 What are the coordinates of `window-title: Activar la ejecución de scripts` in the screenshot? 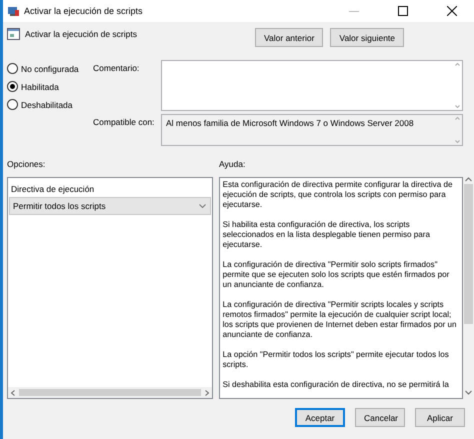 It's located at (84, 11).